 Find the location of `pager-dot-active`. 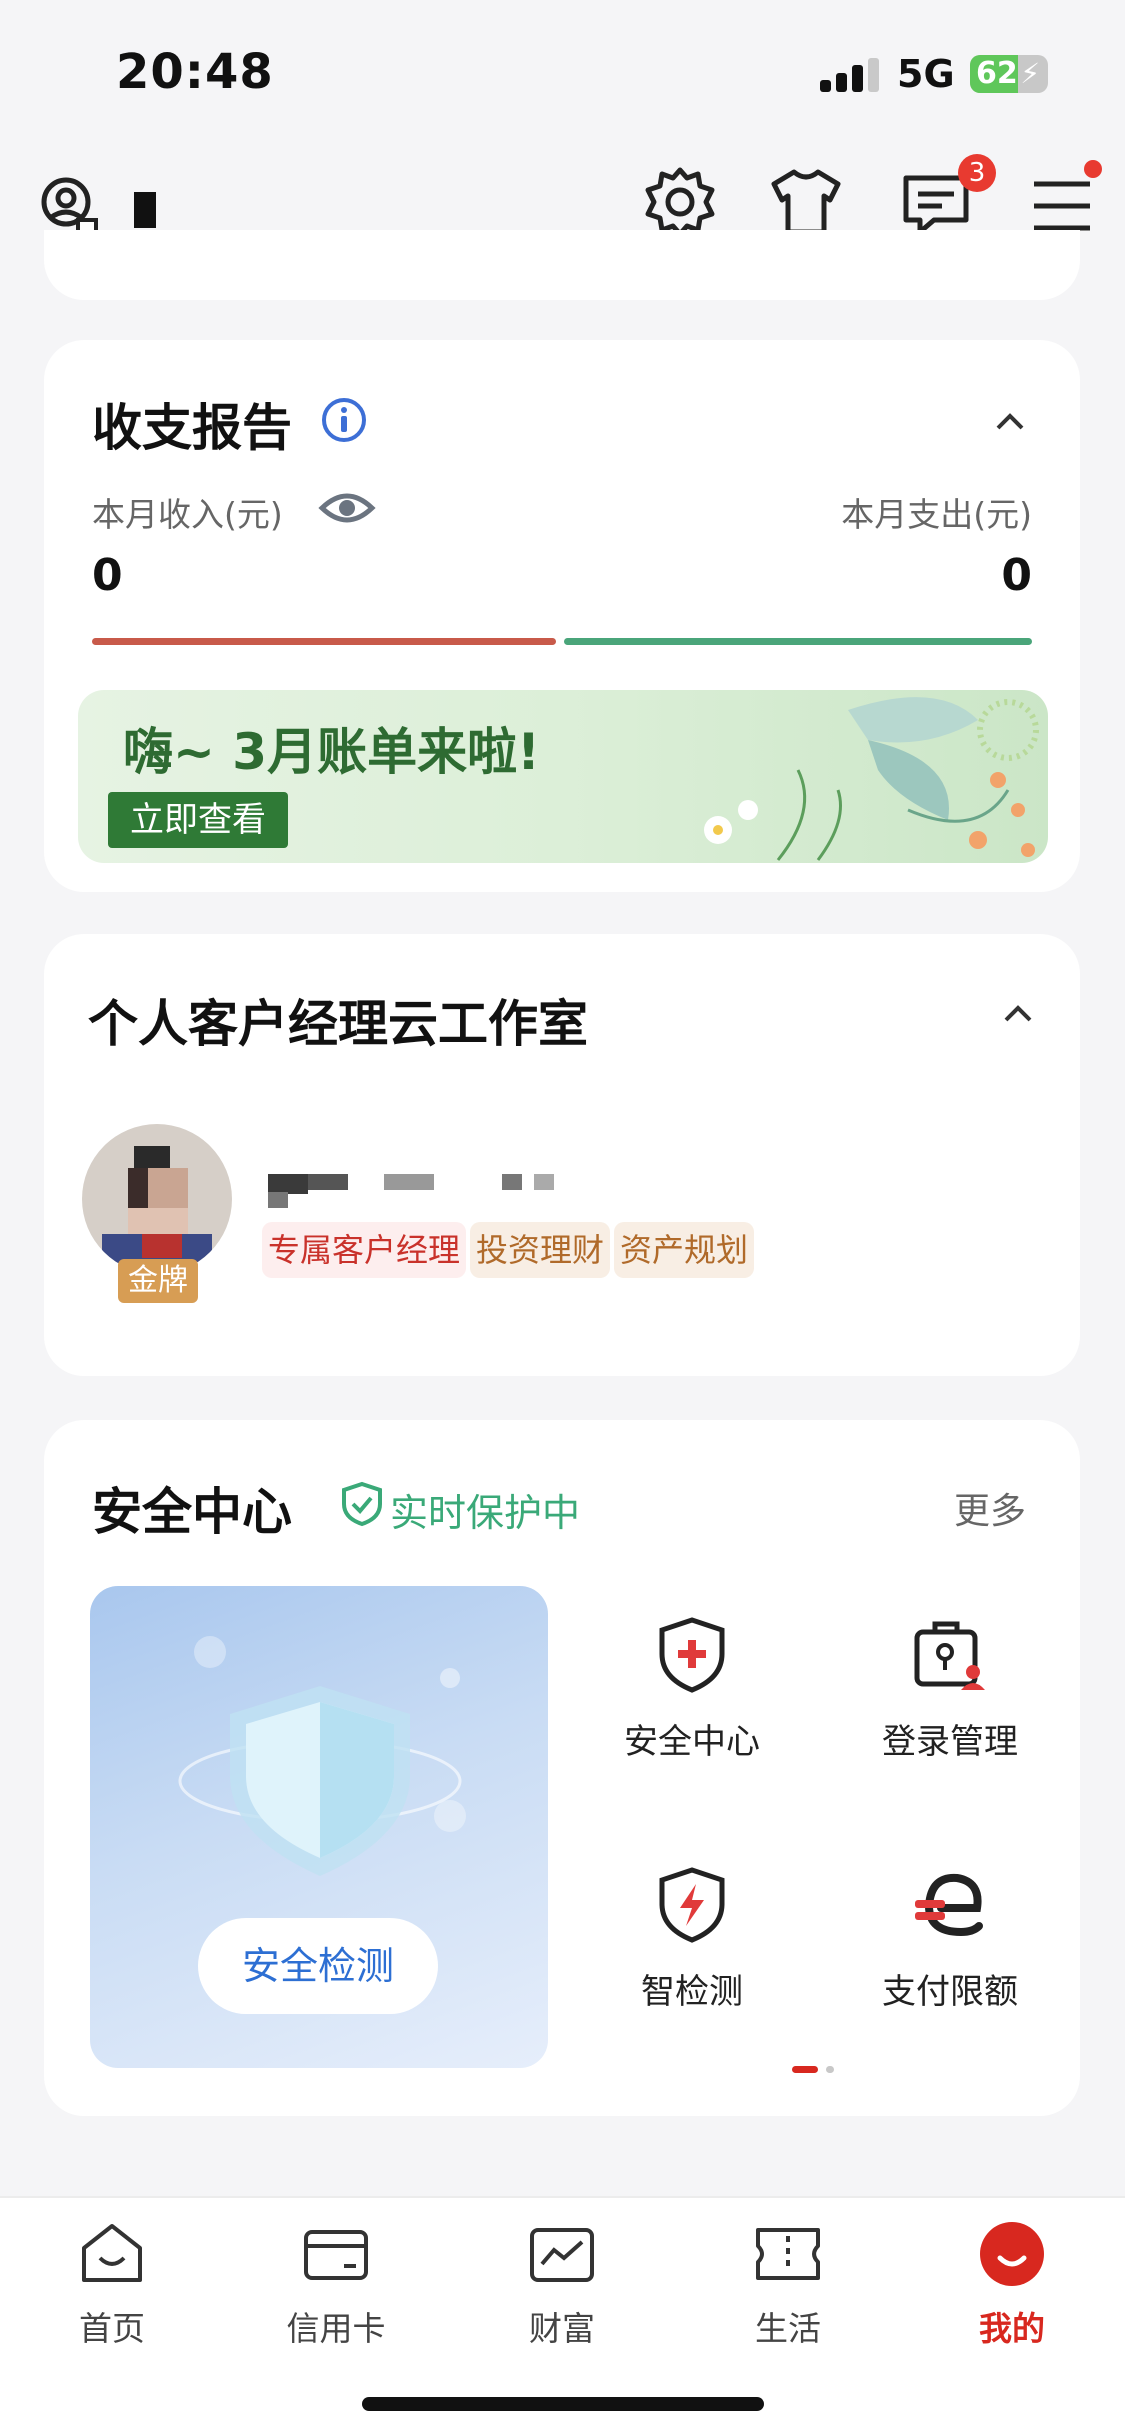

pager-dot-active is located at coordinates (805, 2069).